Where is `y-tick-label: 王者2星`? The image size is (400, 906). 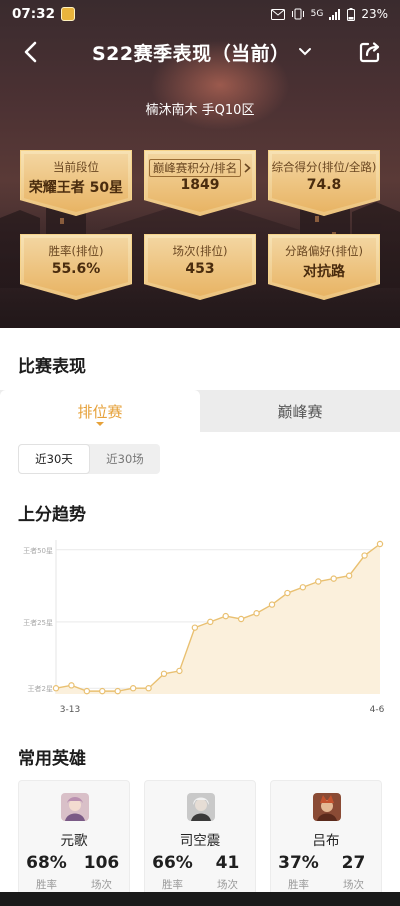 y-tick-label: 王者2星 is located at coordinates (40, 689).